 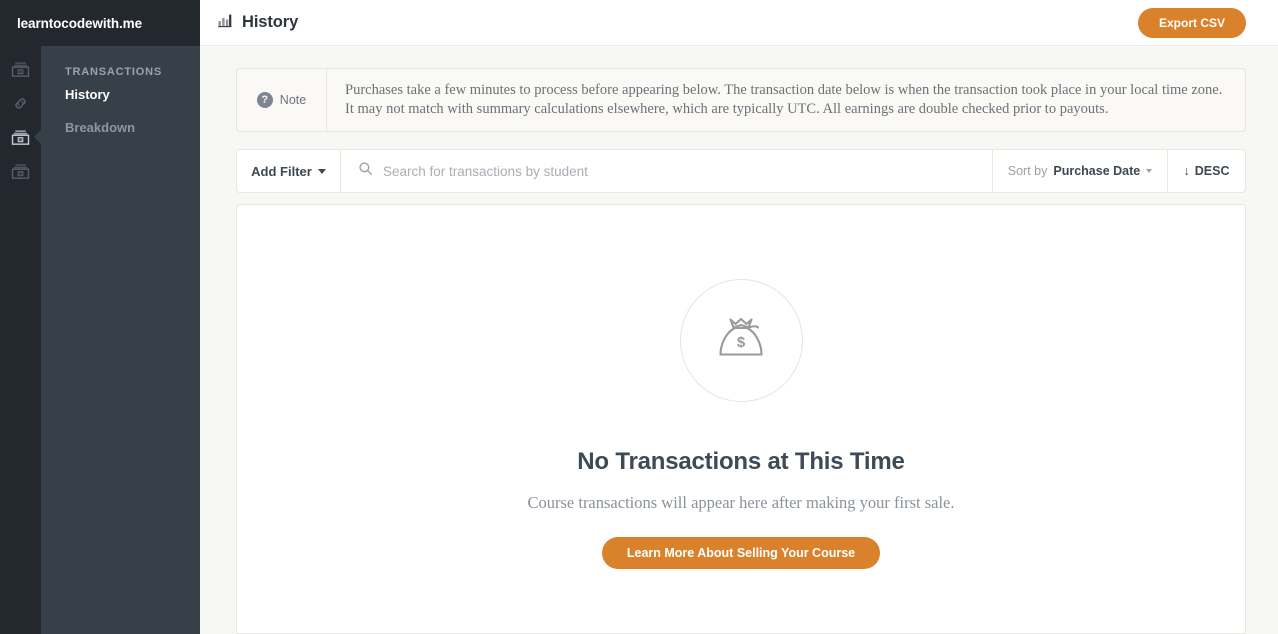 I want to click on sort-by-selector: Sort by Purchase Date, so click(x=1080, y=171).